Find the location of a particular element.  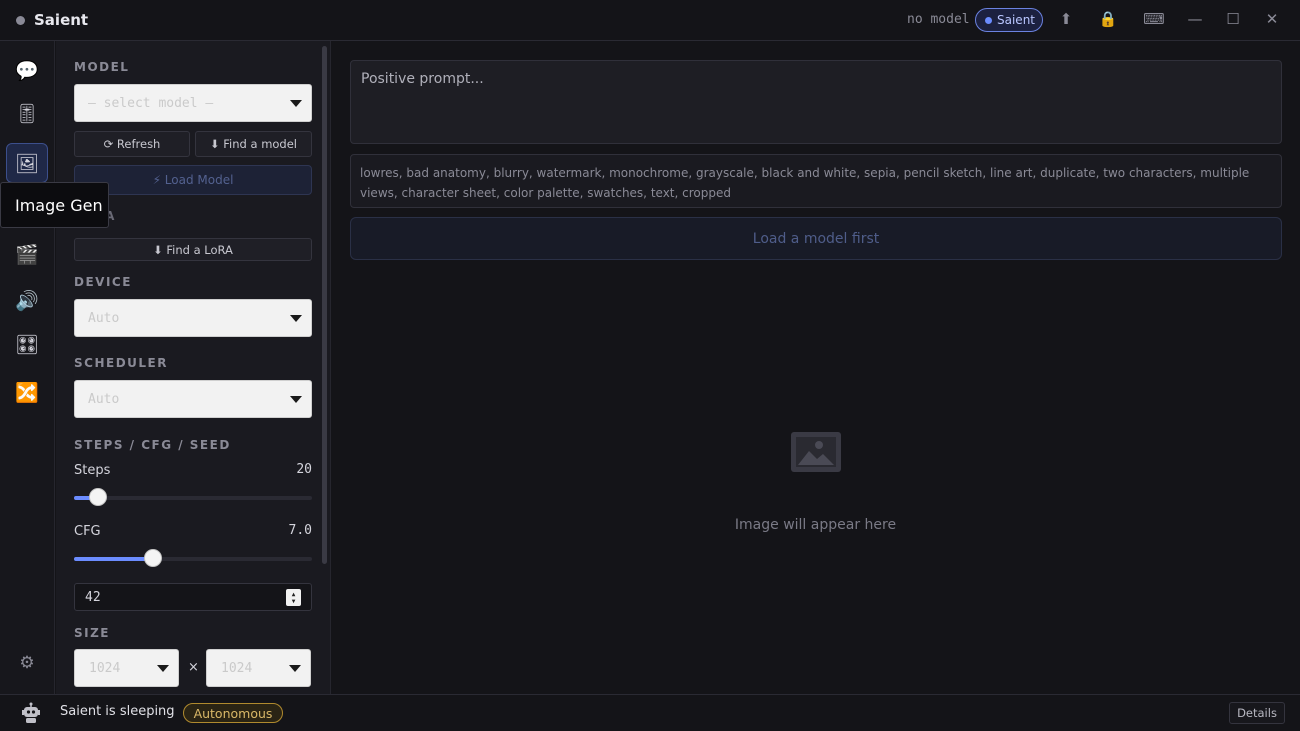

app-title: Saient is located at coordinates (61, 20).